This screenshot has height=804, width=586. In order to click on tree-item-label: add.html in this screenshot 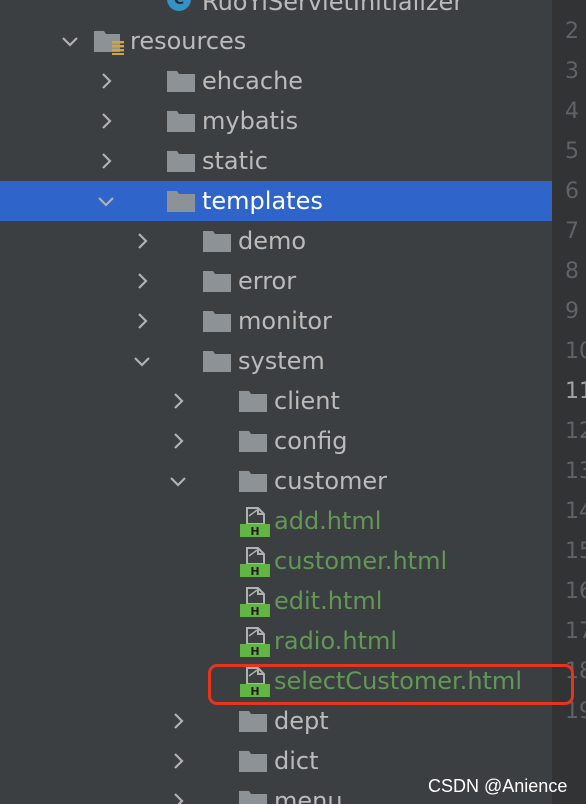, I will do `click(328, 521)`.